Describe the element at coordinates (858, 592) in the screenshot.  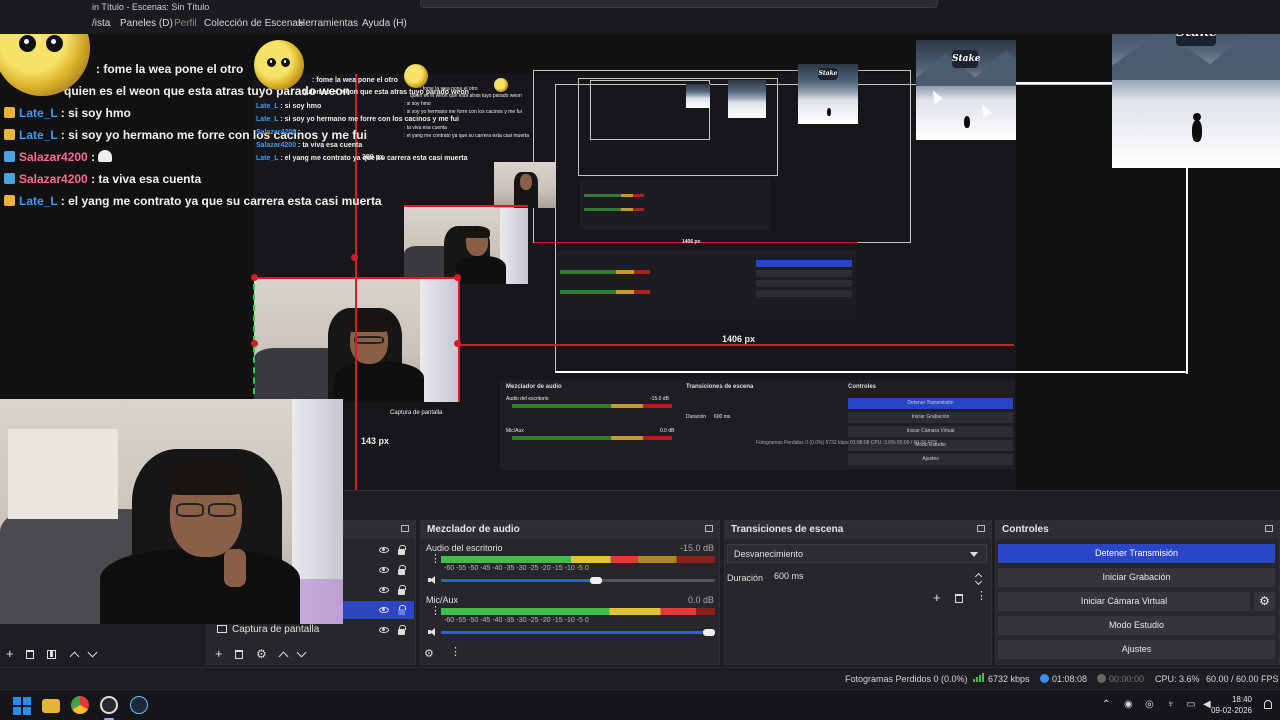
I see `scene-transitions-panel: Transiciones de escena` at that location.